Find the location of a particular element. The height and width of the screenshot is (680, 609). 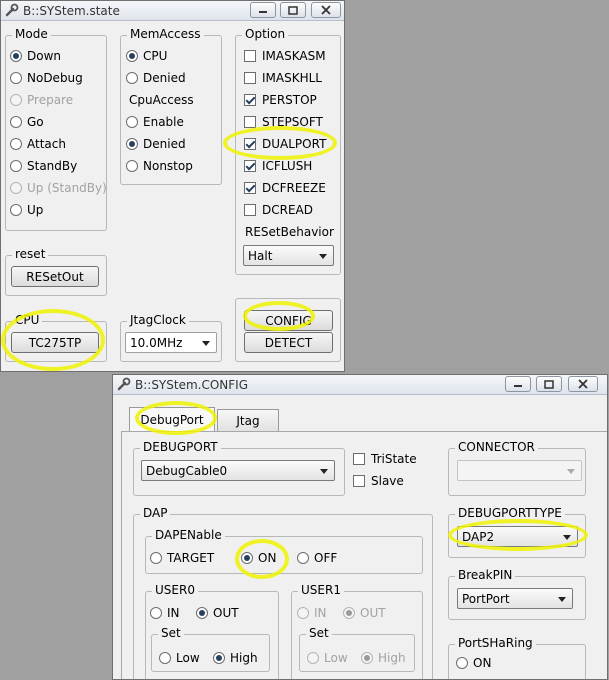

connector-dropdown is located at coordinates (519, 470).